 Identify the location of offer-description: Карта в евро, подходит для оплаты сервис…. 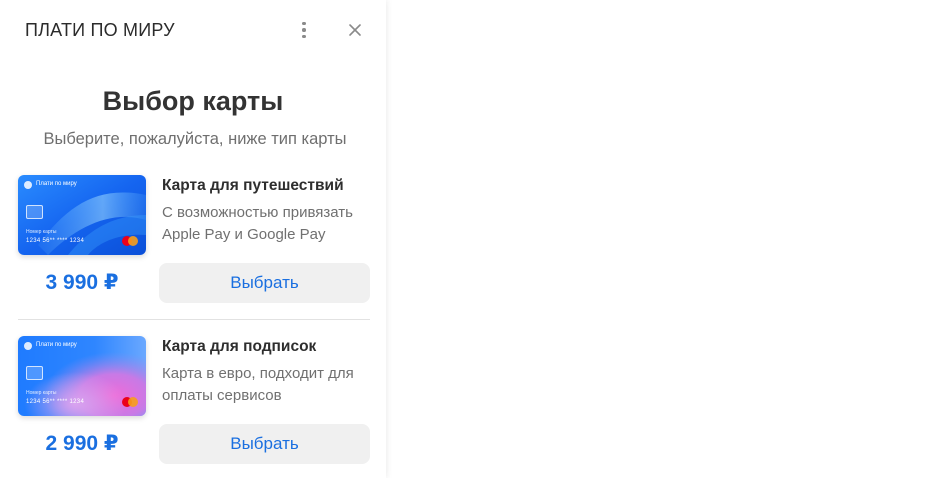
(258, 384).